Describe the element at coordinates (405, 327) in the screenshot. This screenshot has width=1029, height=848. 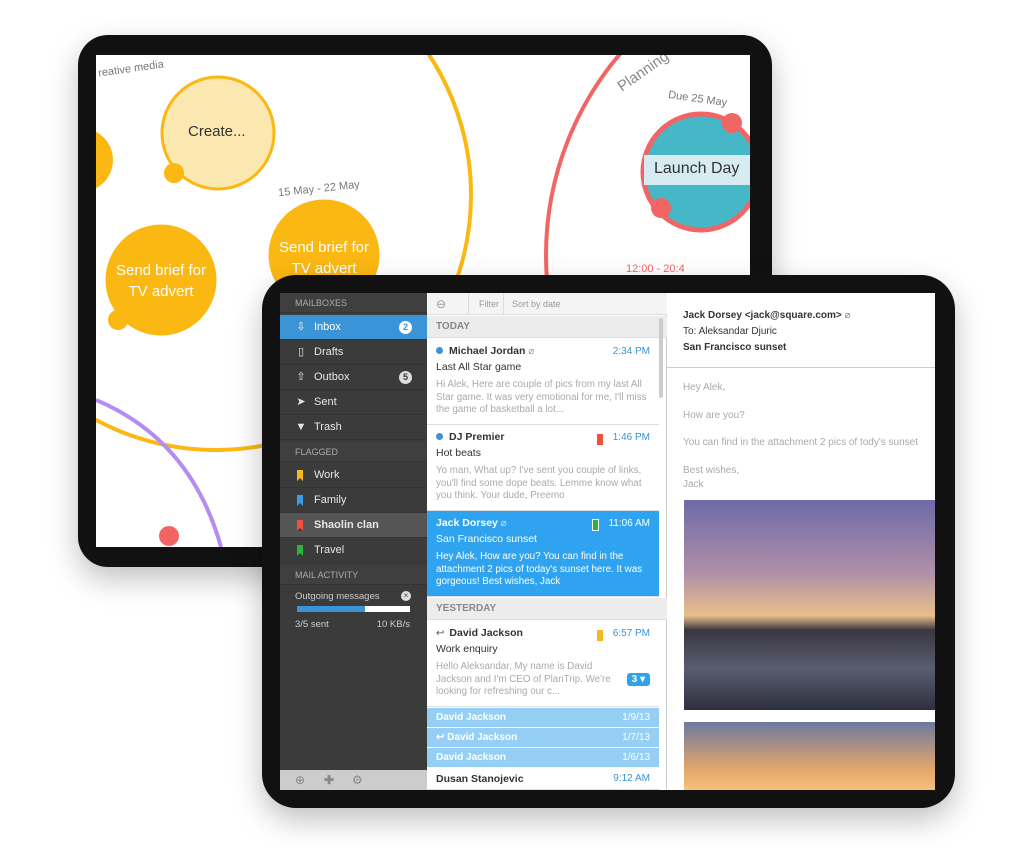
I see `inbox-badge: 2` at that location.